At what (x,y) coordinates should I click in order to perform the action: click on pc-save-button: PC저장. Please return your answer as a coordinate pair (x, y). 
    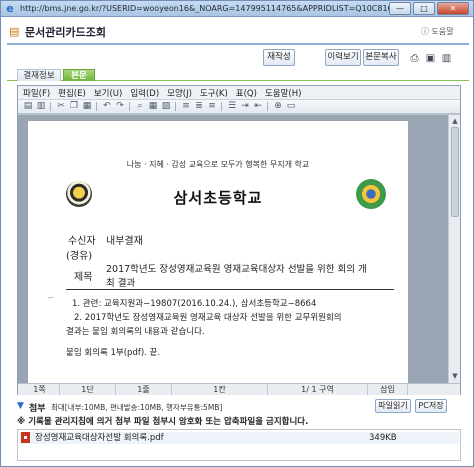
    Looking at the image, I should click on (431, 406).